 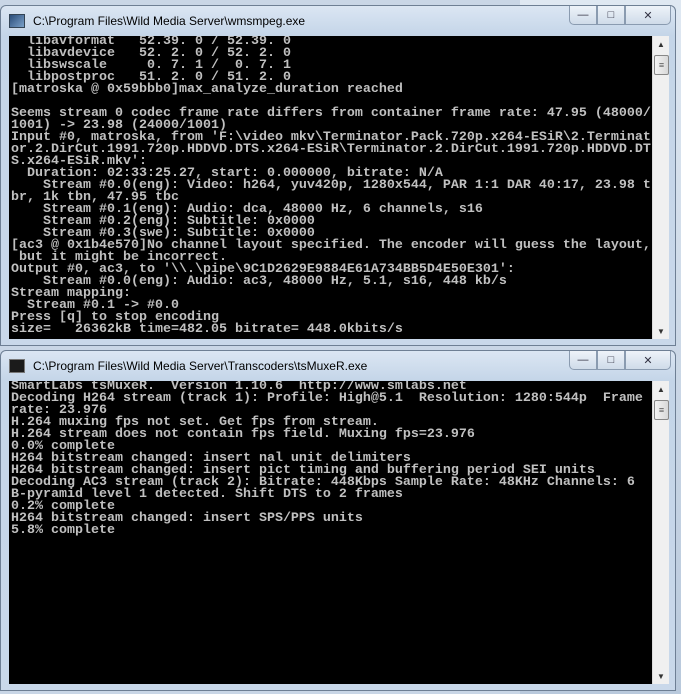 I want to click on console-icon, so click(x=17, y=366).